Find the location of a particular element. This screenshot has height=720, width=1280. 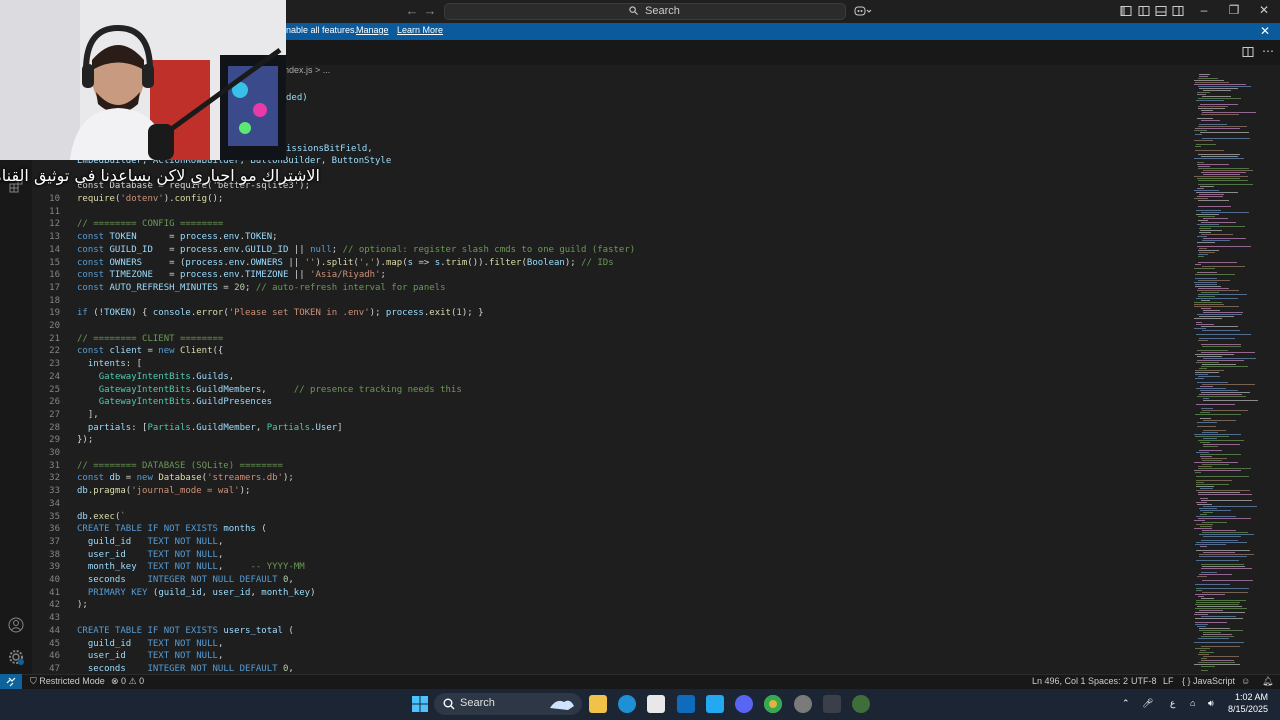

clock-date: 8/15/2025 is located at coordinates (1246, 709).